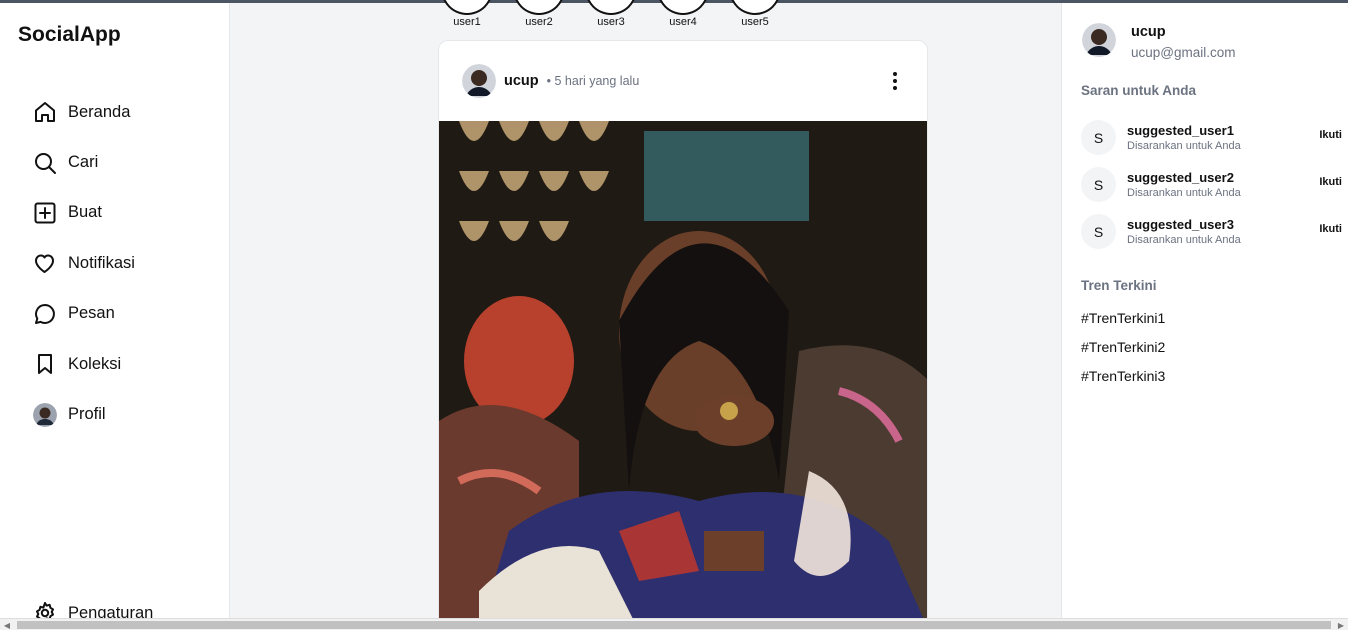 The height and width of the screenshot is (630, 1348). I want to click on post-header: ucup • 5 hari yang lalu, so click(683, 81).